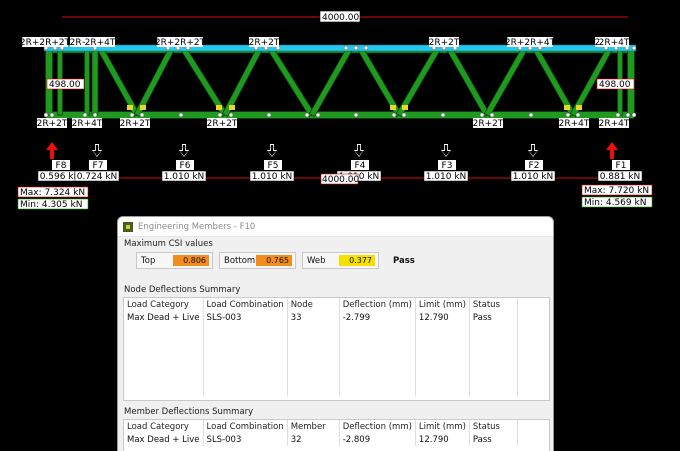  I want to click on point-load-f2: F21.010 kN, so click(533, 163).